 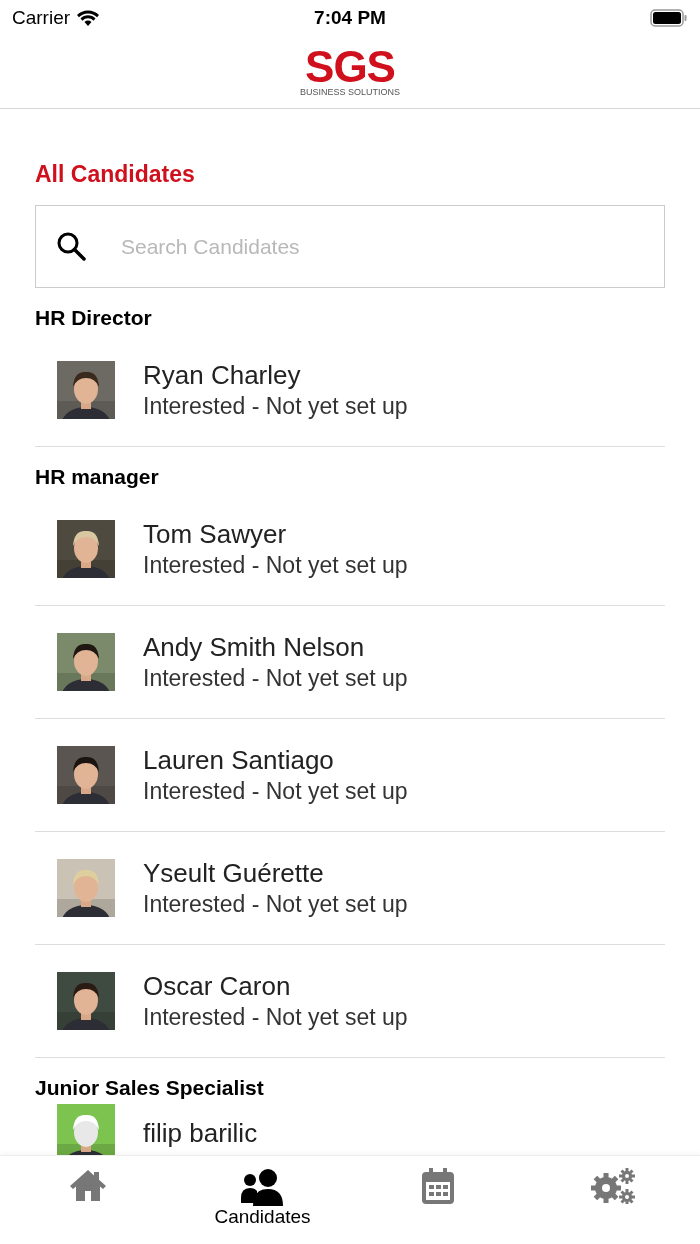 What do you see at coordinates (350, 549) in the screenshot?
I see `candidate-row: Tom Sawyer Interested - Not yet set up` at bounding box center [350, 549].